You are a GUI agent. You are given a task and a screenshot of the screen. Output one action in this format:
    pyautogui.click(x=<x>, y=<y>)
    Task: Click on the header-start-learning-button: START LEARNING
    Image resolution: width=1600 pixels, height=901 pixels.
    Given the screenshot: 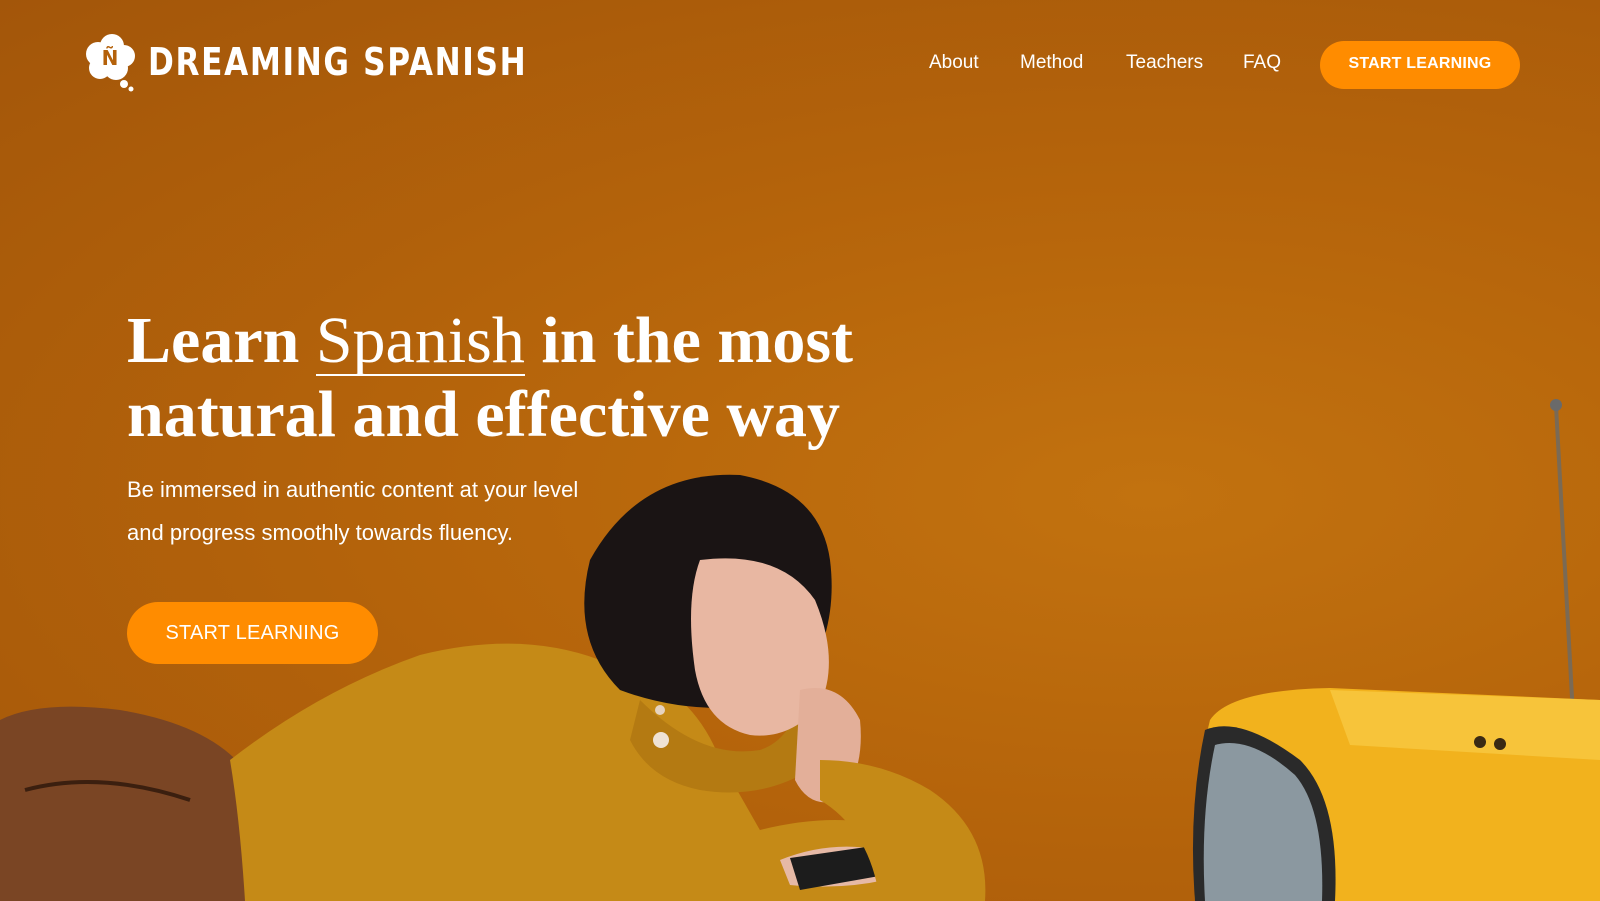 What is the action you would take?
    pyautogui.click(x=1420, y=65)
    